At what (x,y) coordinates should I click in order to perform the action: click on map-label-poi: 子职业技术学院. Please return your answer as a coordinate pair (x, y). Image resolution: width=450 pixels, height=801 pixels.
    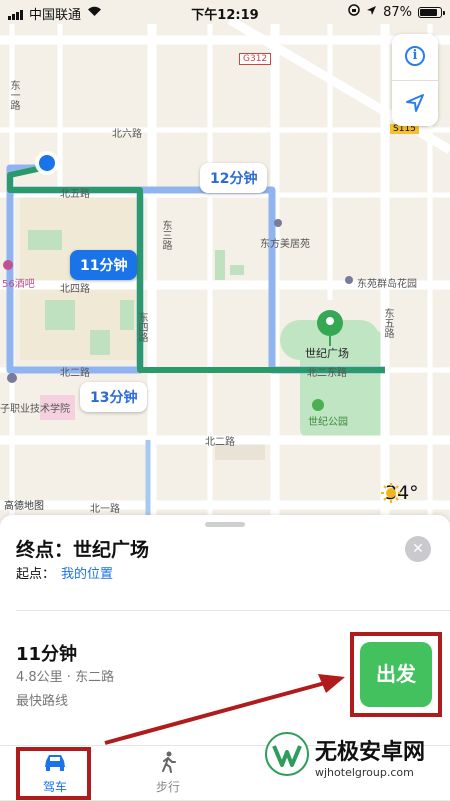
    Looking at the image, I should click on (35, 409).